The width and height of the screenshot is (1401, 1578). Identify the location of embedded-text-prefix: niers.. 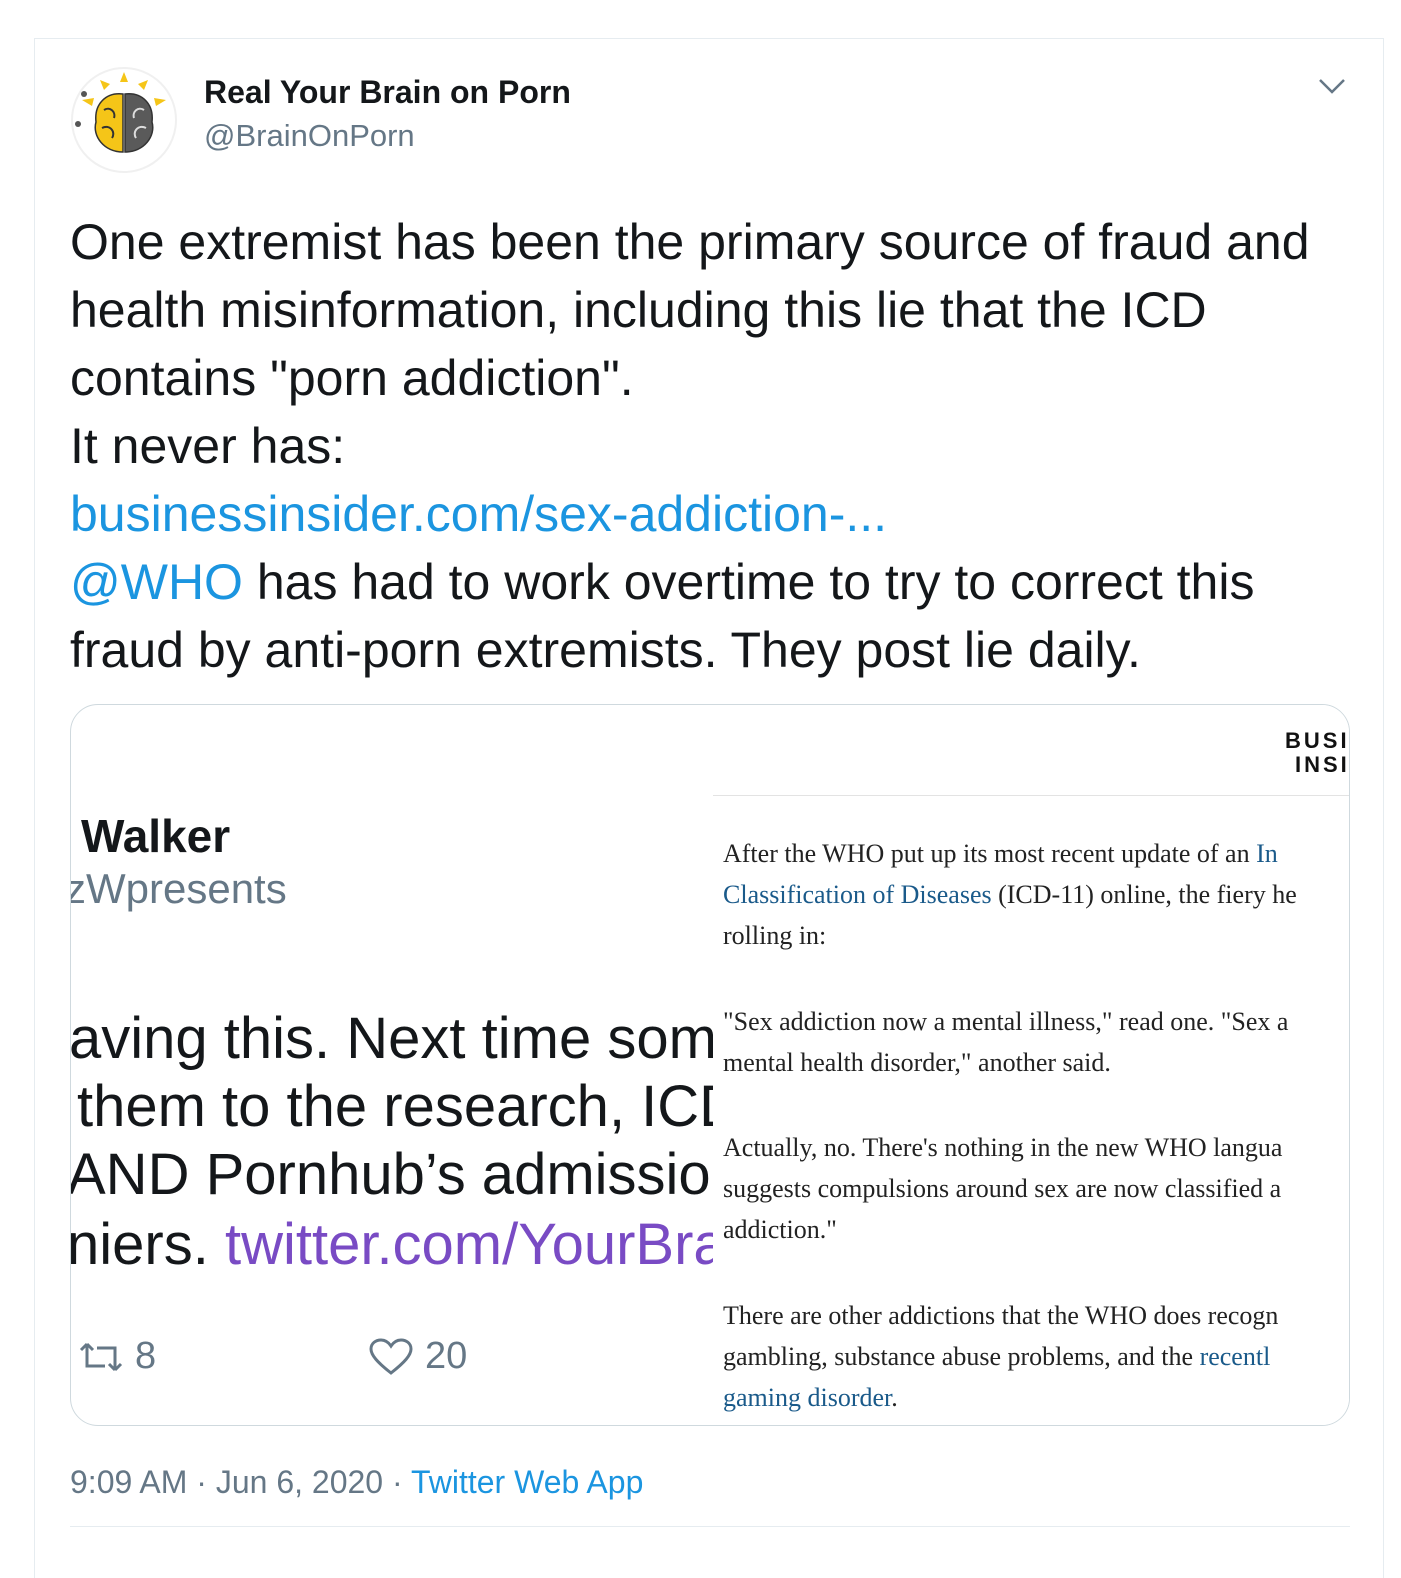
(148, 1244).